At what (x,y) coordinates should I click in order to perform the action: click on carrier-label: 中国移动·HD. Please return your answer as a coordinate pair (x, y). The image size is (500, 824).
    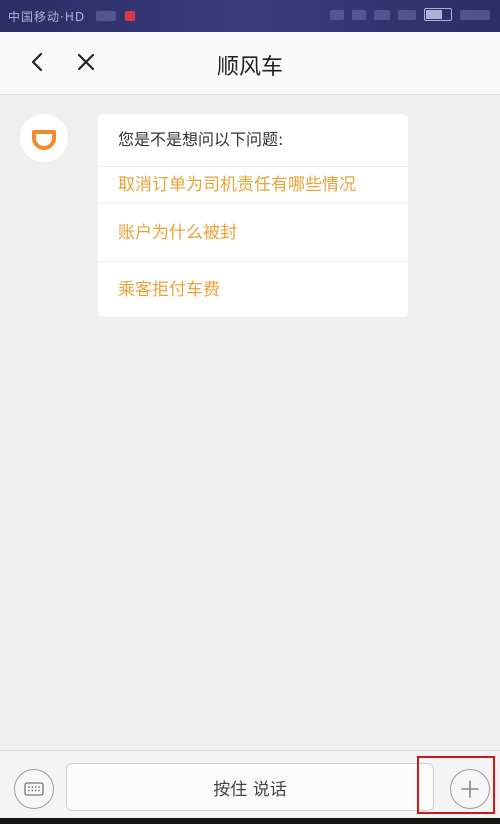
    Looking at the image, I should click on (47, 17).